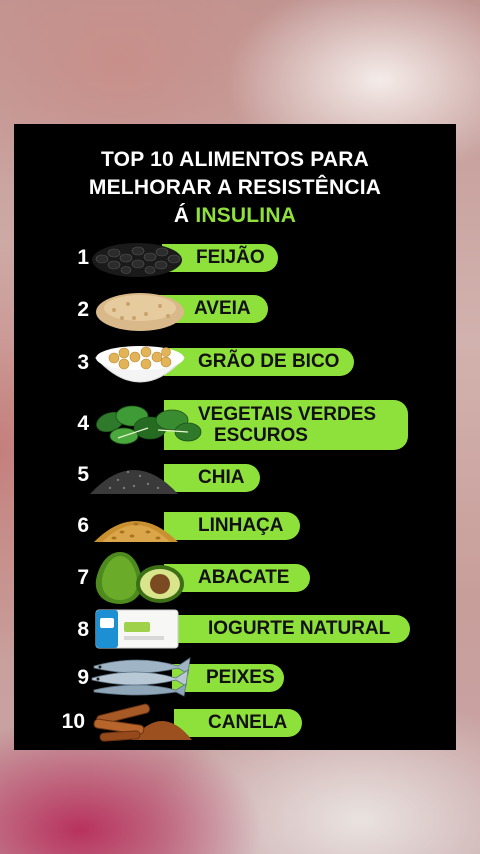 The image size is (480, 854). I want to click on chickpeas-bowl-icon, so click(140, 364).